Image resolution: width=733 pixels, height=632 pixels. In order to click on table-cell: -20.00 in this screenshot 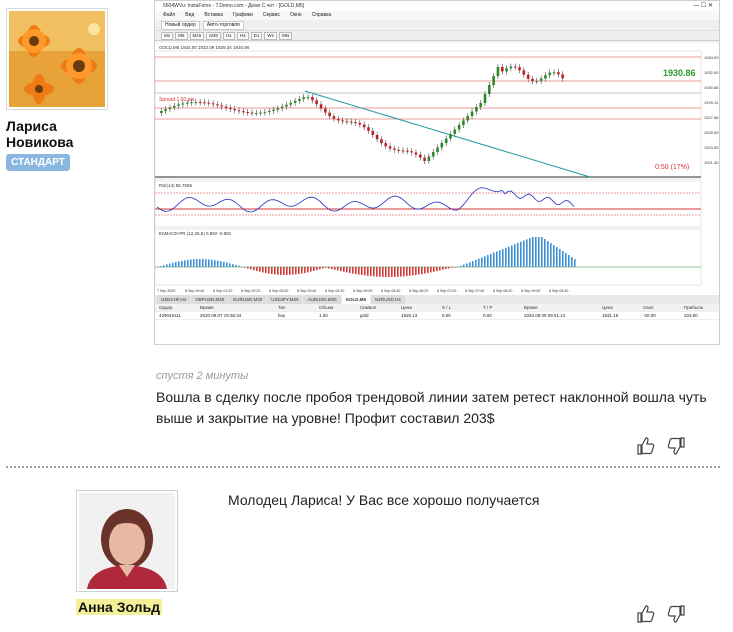, I will do `click(649, 315)`.